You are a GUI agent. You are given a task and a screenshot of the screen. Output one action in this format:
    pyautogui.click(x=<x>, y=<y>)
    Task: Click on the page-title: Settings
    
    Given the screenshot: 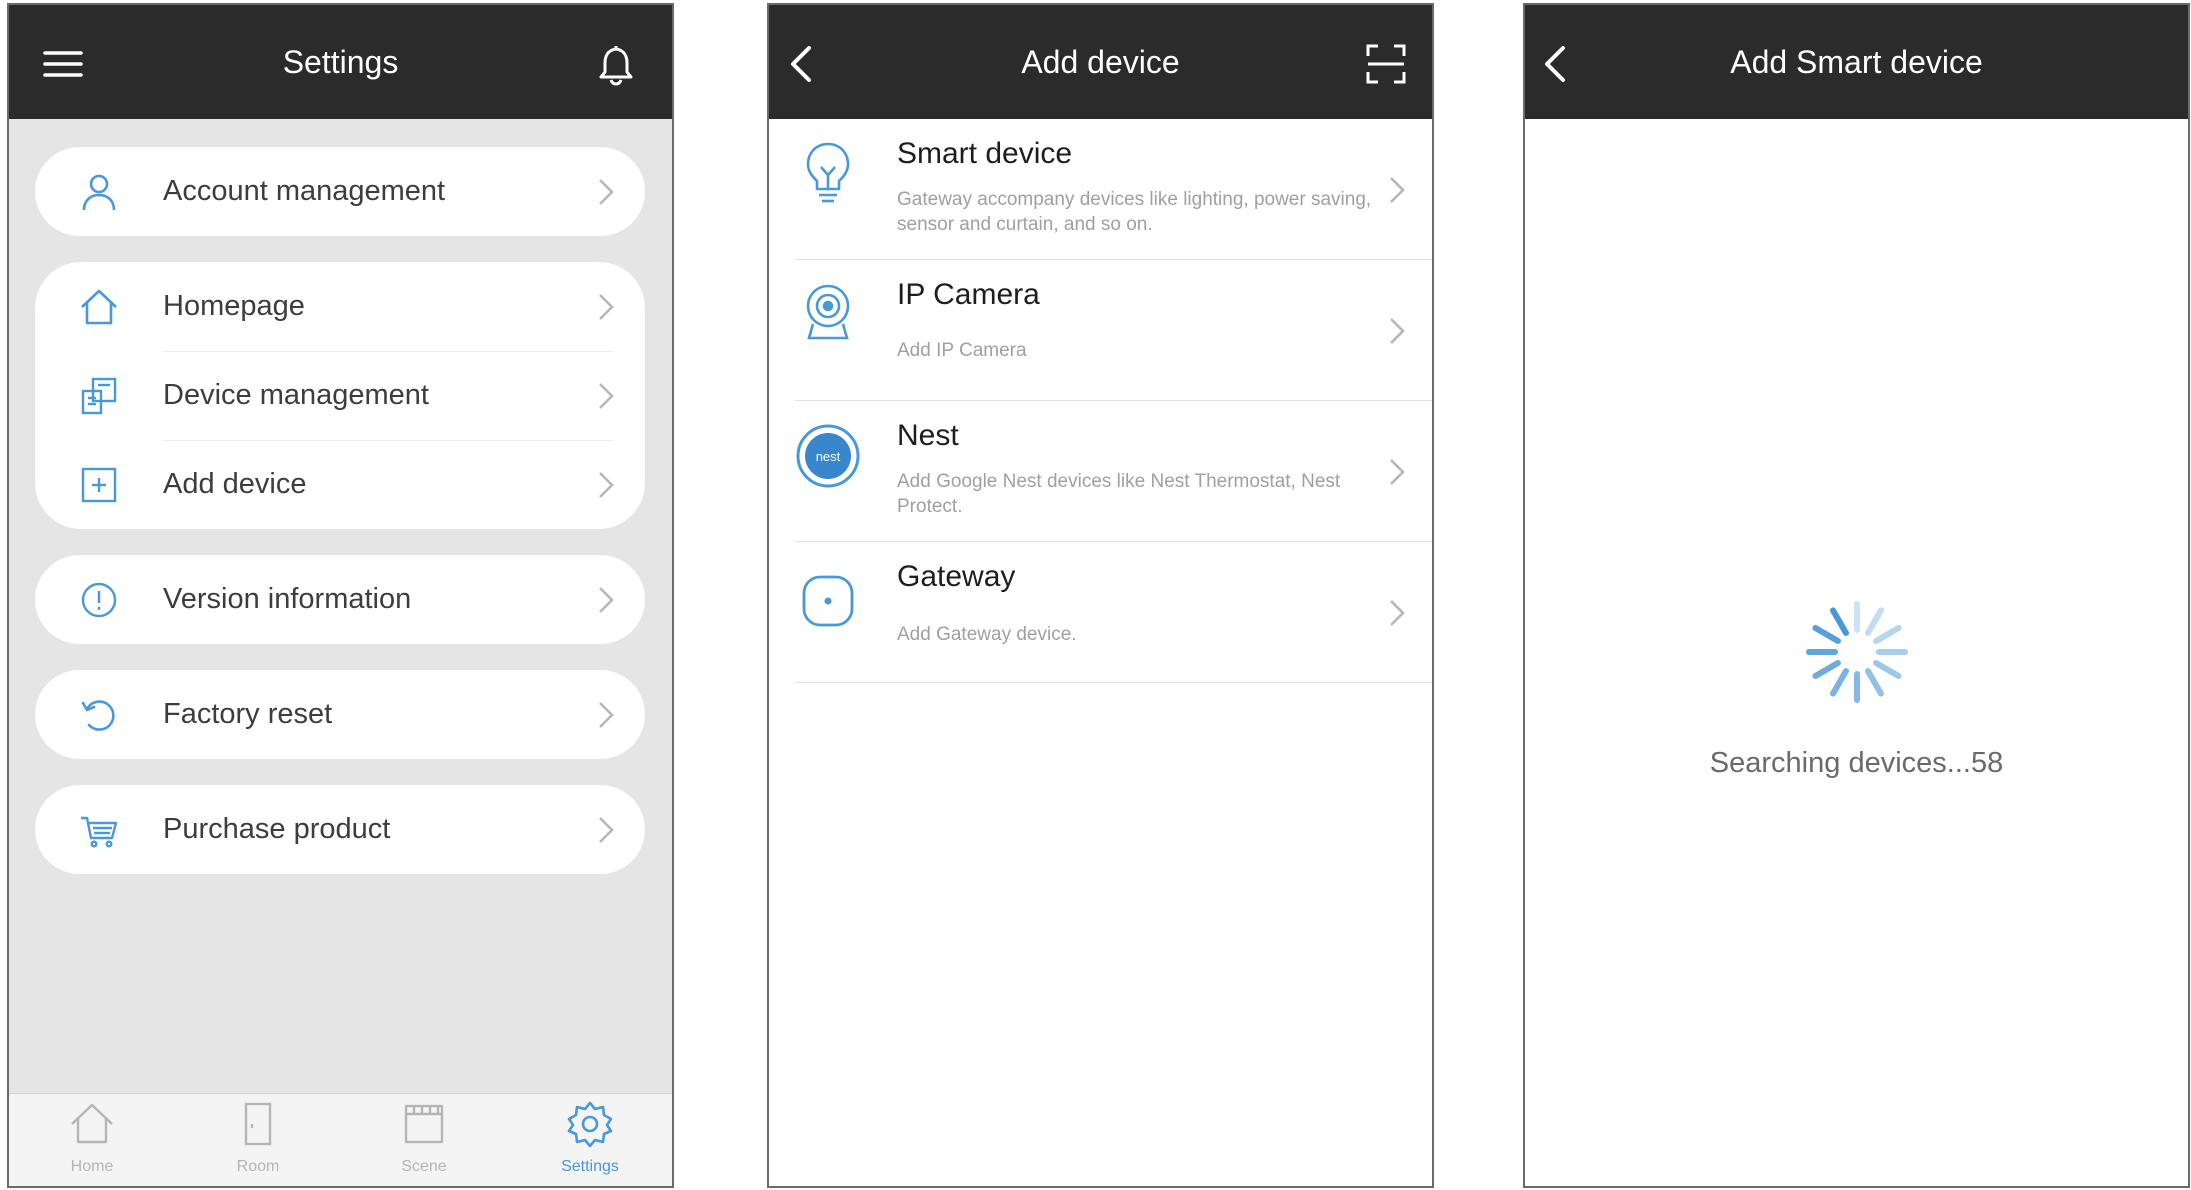 What is the action you would take?
    pyautogui.click(x=340, y=62)
    